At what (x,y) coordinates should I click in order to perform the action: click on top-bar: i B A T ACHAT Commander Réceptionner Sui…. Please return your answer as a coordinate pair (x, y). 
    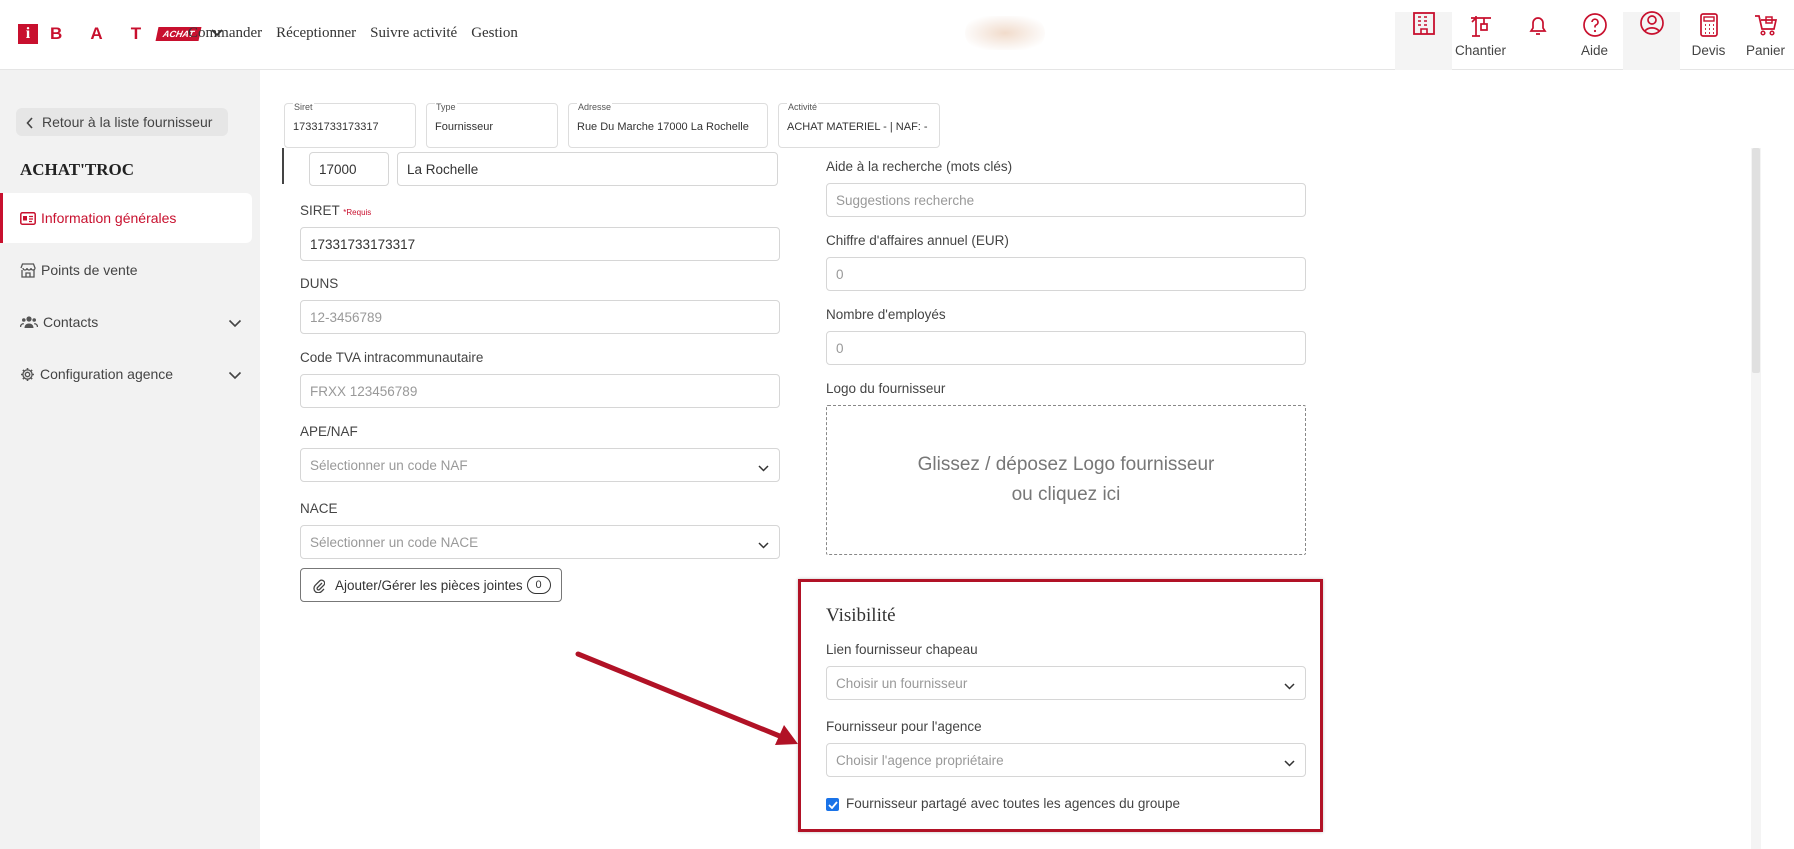
    Looking at the image, I should click on (897, 35).